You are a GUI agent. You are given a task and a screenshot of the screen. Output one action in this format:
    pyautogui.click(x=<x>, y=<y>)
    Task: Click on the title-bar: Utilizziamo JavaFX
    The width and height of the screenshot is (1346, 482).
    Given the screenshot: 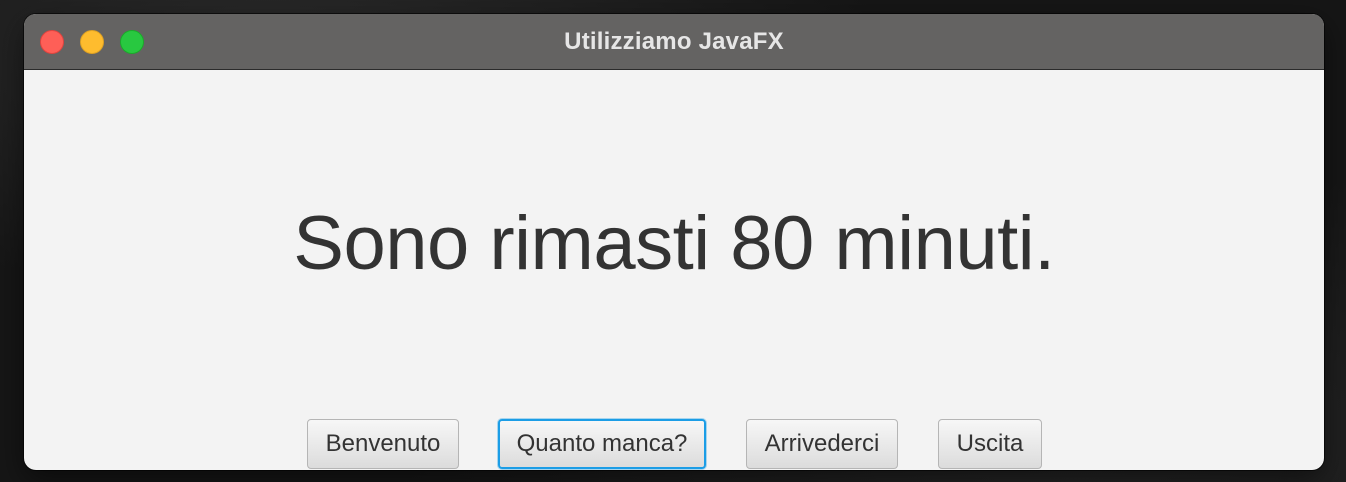 What is the action you would take?
    pyautogui.click(x=674, y=42)
    